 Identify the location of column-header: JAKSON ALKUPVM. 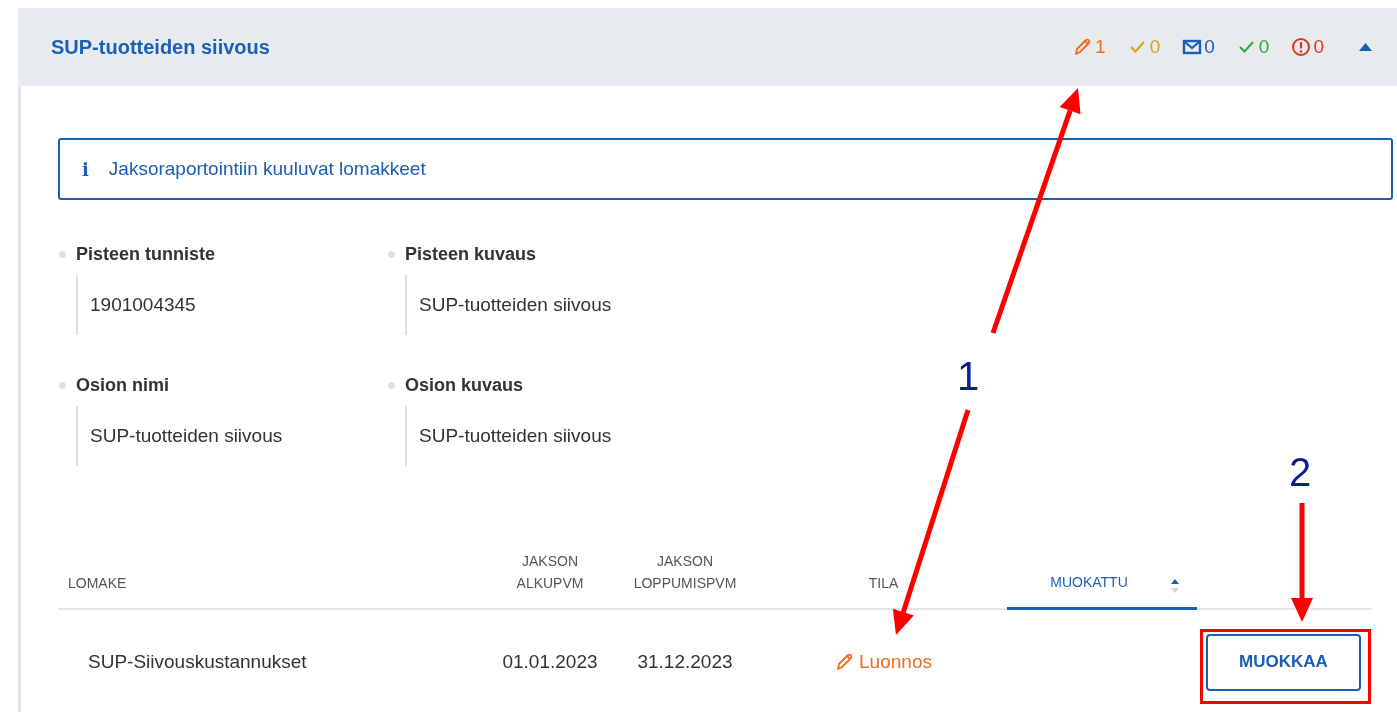
(550, 575).